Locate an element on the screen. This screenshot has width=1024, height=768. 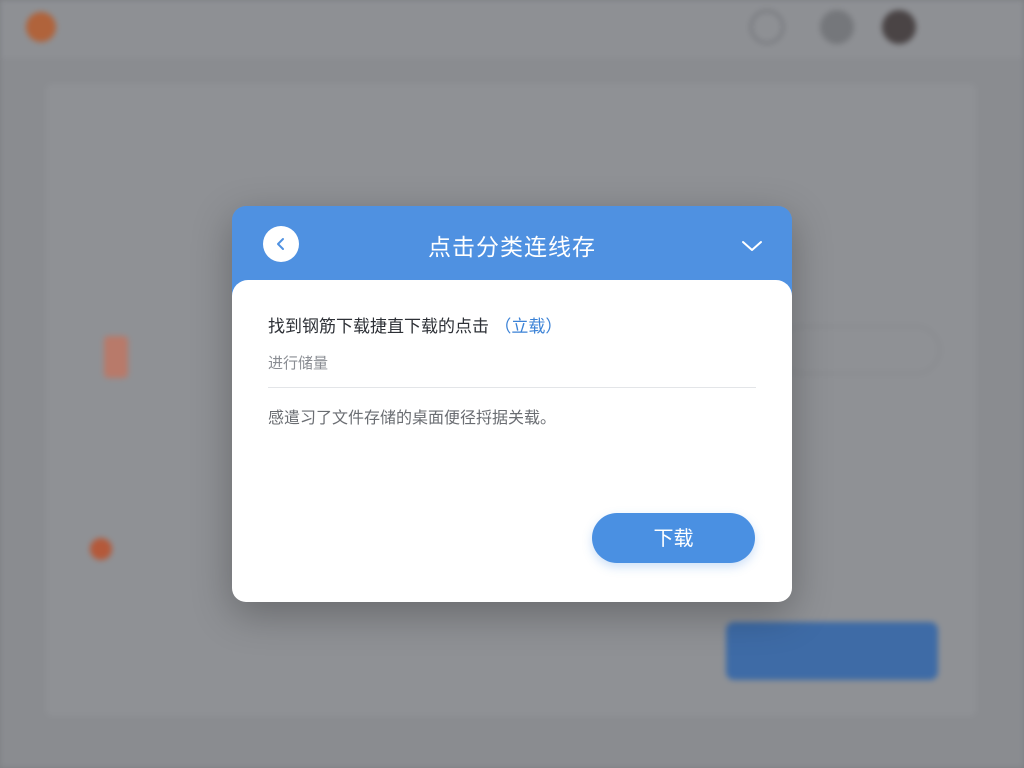
dialog-description: 感遣习了文件存储的桌面便径捋据关载。 is located at coordinates (412, 417).